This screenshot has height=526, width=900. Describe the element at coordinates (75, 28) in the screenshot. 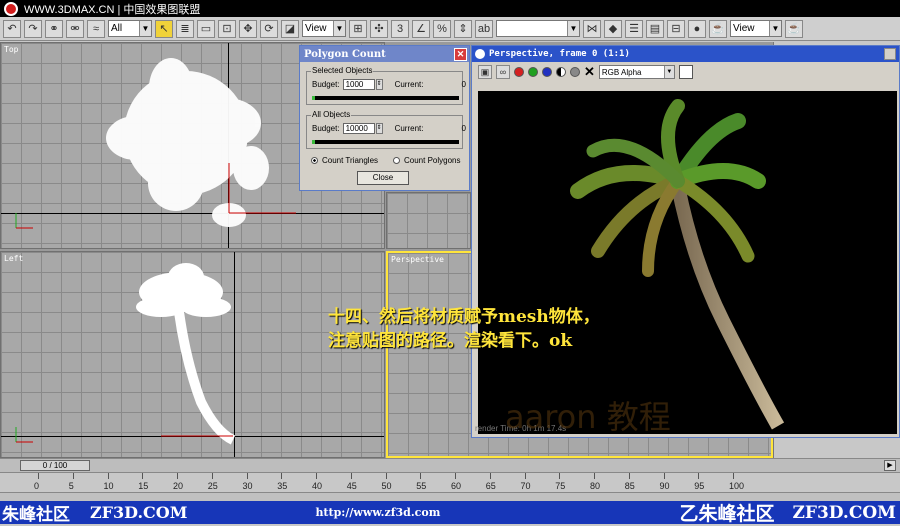

I see `unlink-icon: ⚮` at that location.